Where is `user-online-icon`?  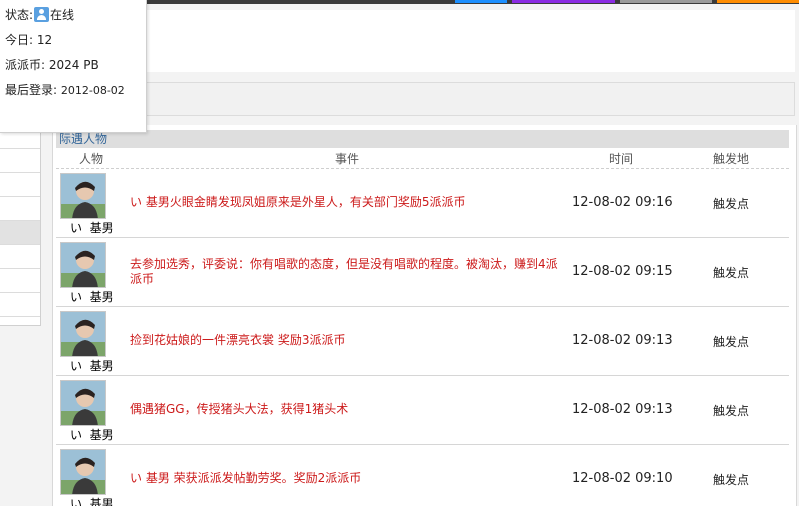
user-online-icon is located at coordinates (42, 14).